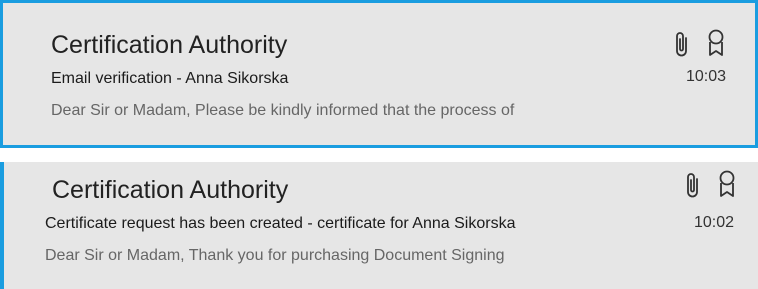 The width and height of the screenshot is (758, 289). Describe the element at coordinates (706, 76) in the screenshot. I see `email-time: 10:03` at that location.